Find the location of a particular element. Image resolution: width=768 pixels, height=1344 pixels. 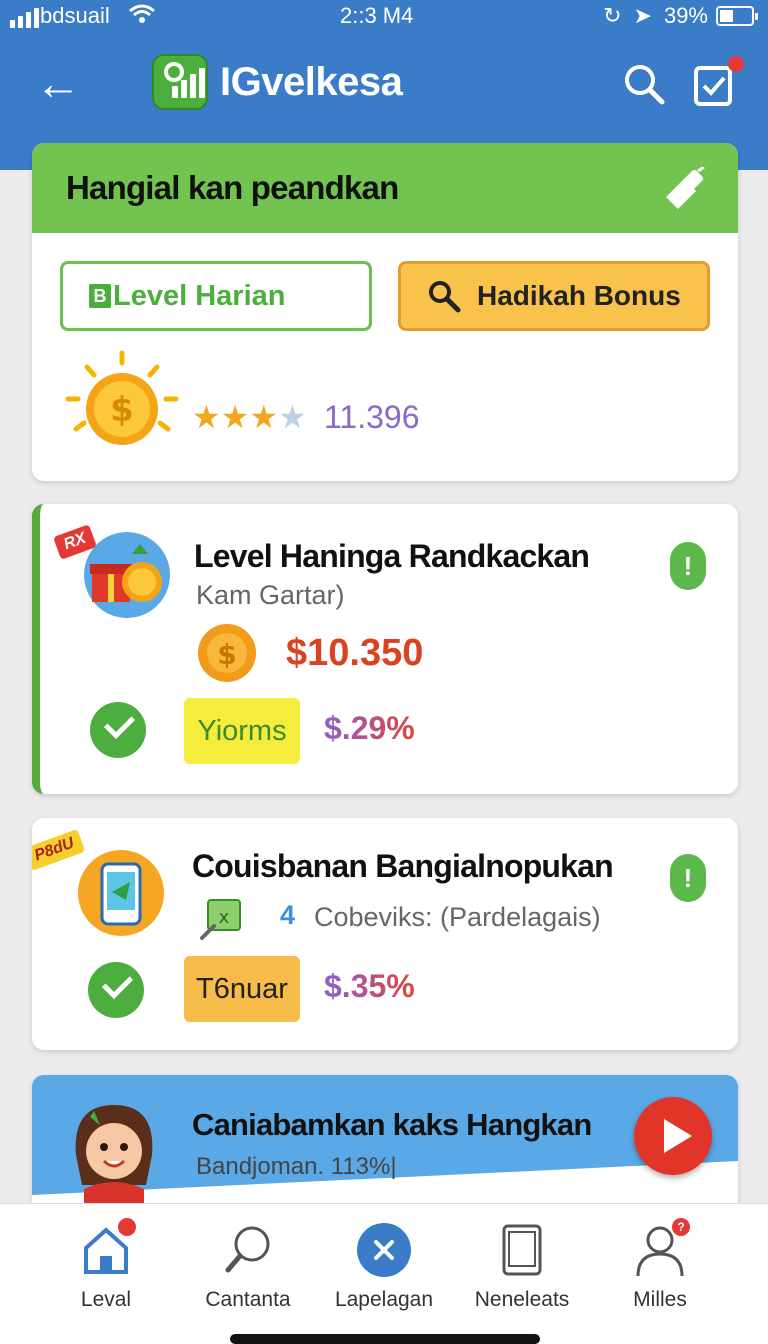

tablet-icon is located at coordinates (522, 1250).